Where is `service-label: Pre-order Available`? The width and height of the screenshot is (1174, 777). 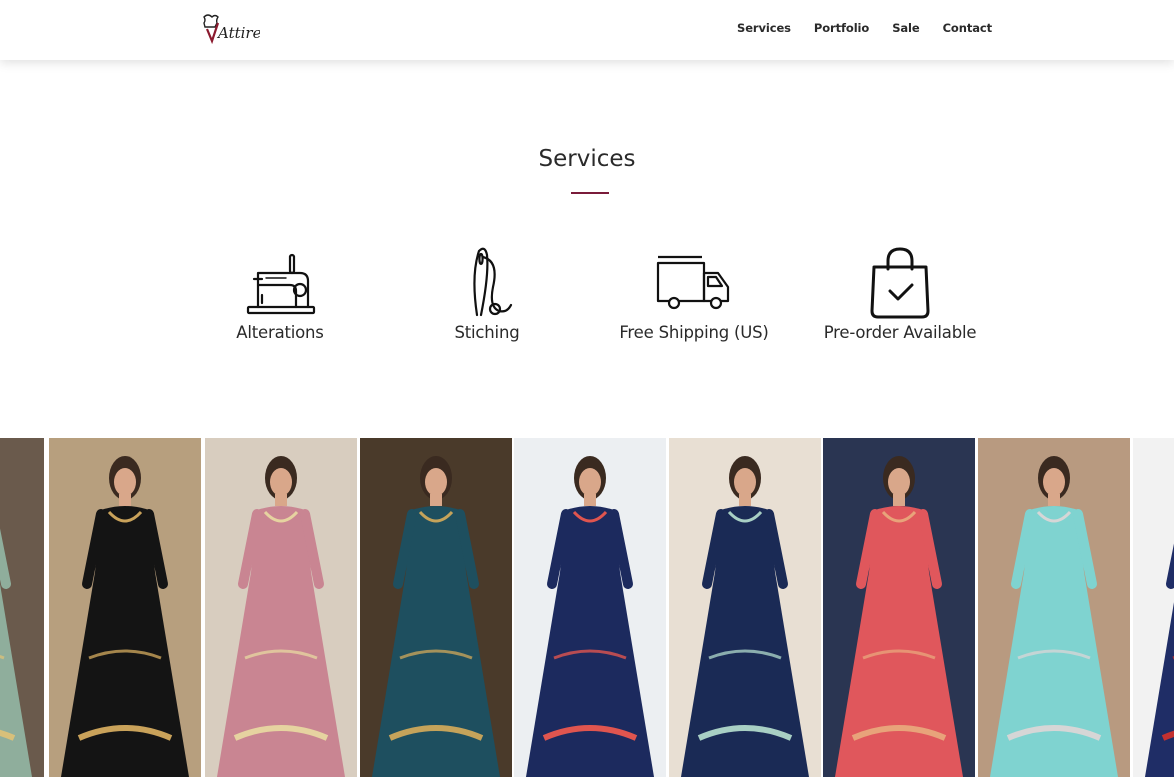 service-label: Pre-order Available is located at coordinates (900, 332).